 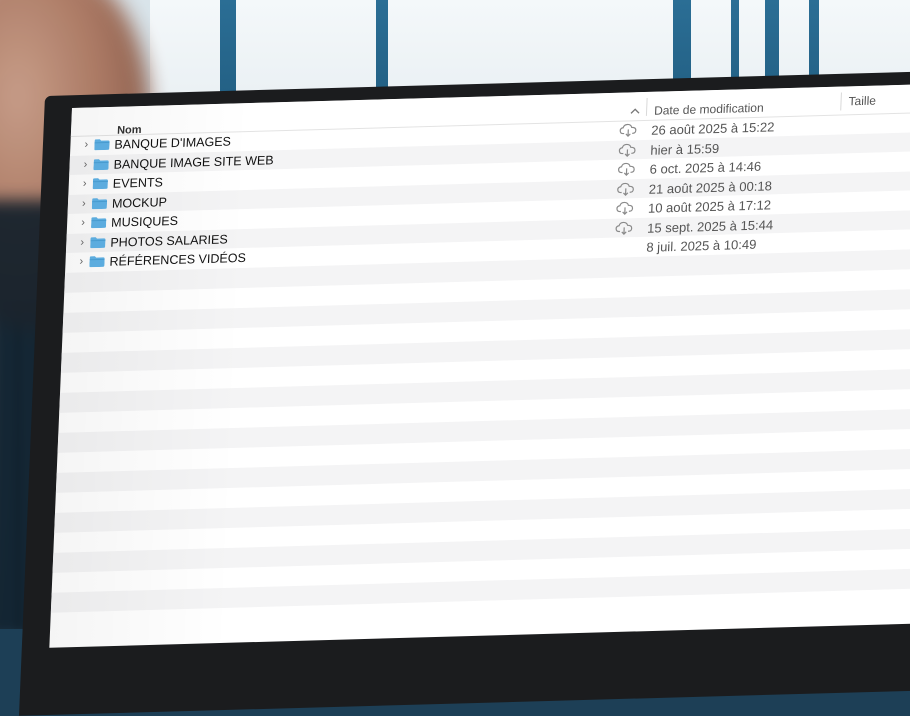 I want to click on folder-name: BANQUE D'IMAGES, so click(x=173, y=143).